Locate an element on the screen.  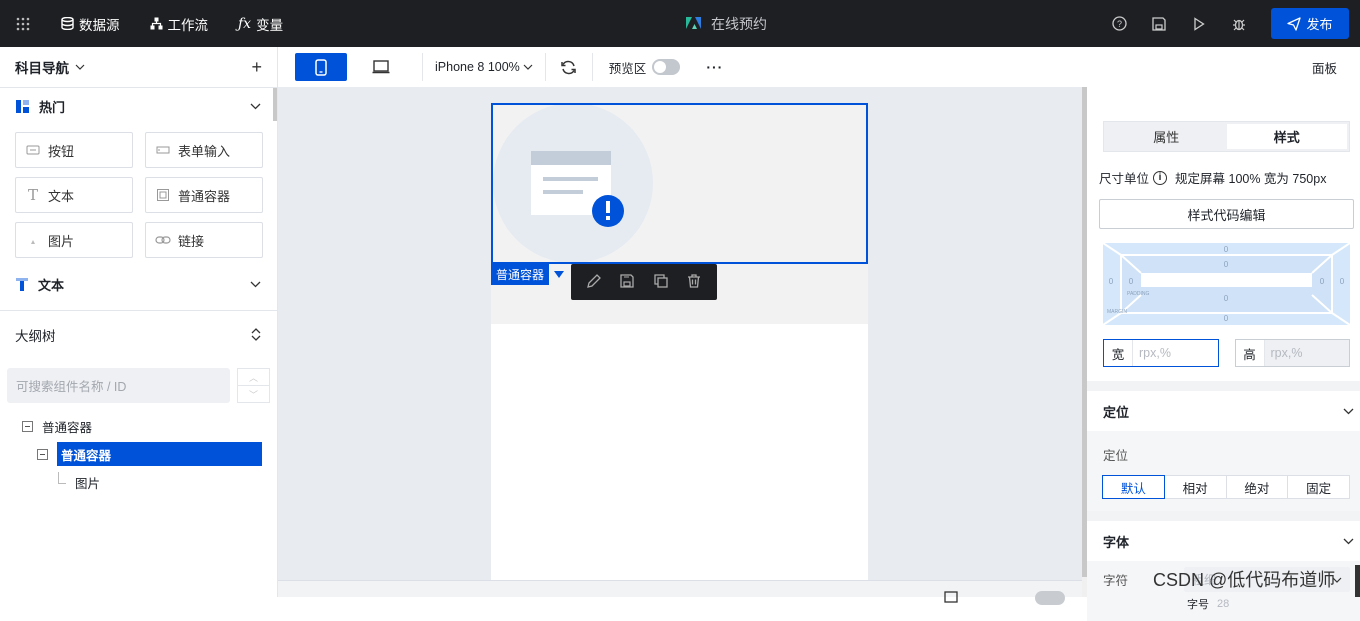
copy-icon is located at coordinates (661, 282).